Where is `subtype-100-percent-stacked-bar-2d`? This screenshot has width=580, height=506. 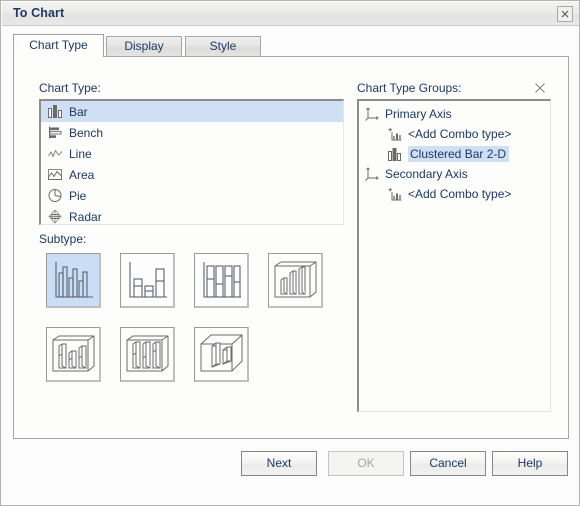
subtype-100-percent-stacked-bar-2d is located at coordinates (221, 280).